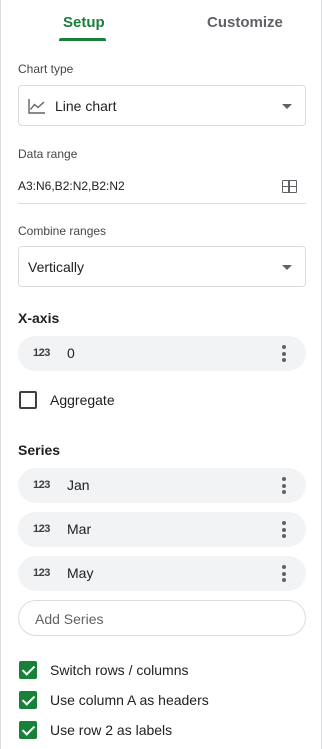  What do you see at coordinates (162, 266) in the screenshot?
I see `combine-ranges-select: Vertically` at bounding box center [162, 266].